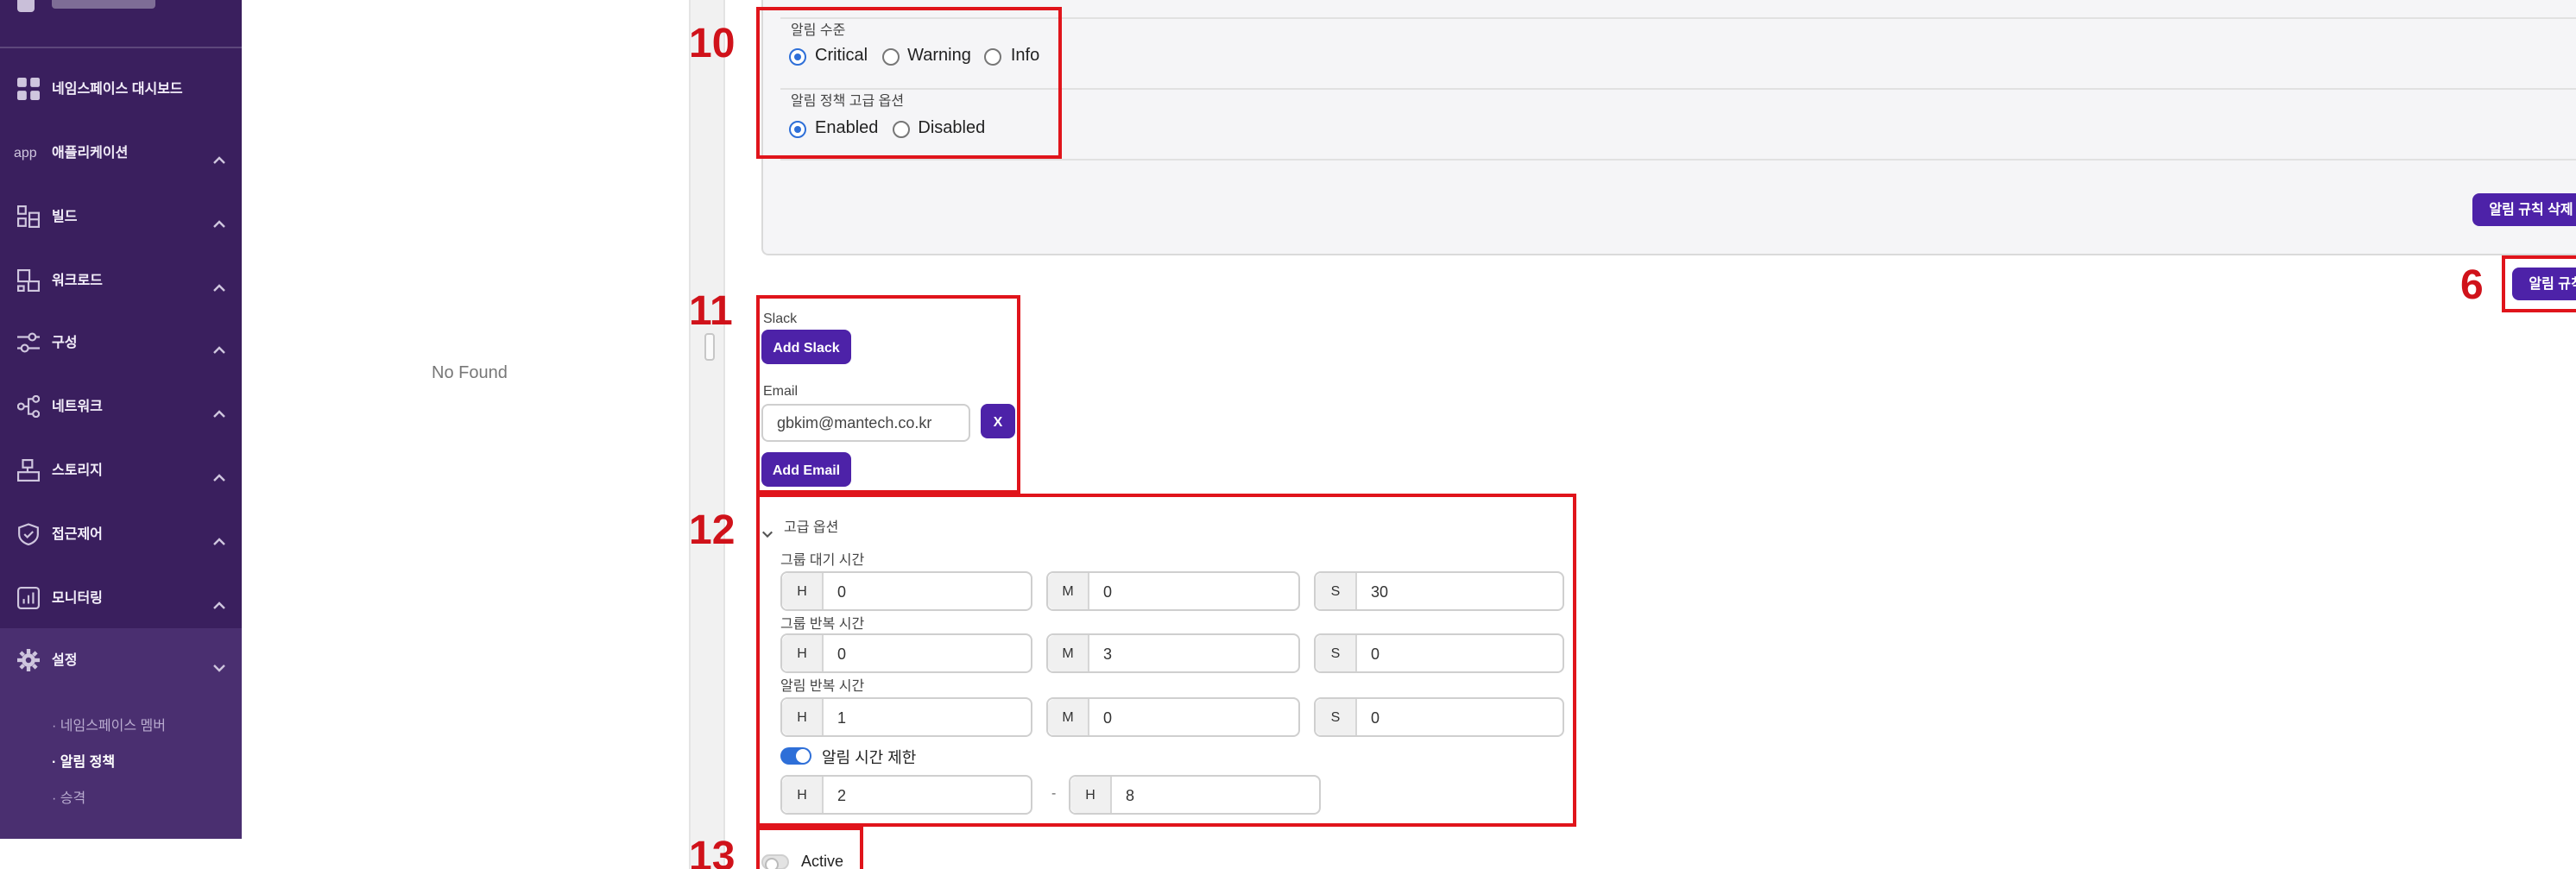  I want to click on add-alert-rule-button: 알림 규칙 추가, so click(2544, 284).